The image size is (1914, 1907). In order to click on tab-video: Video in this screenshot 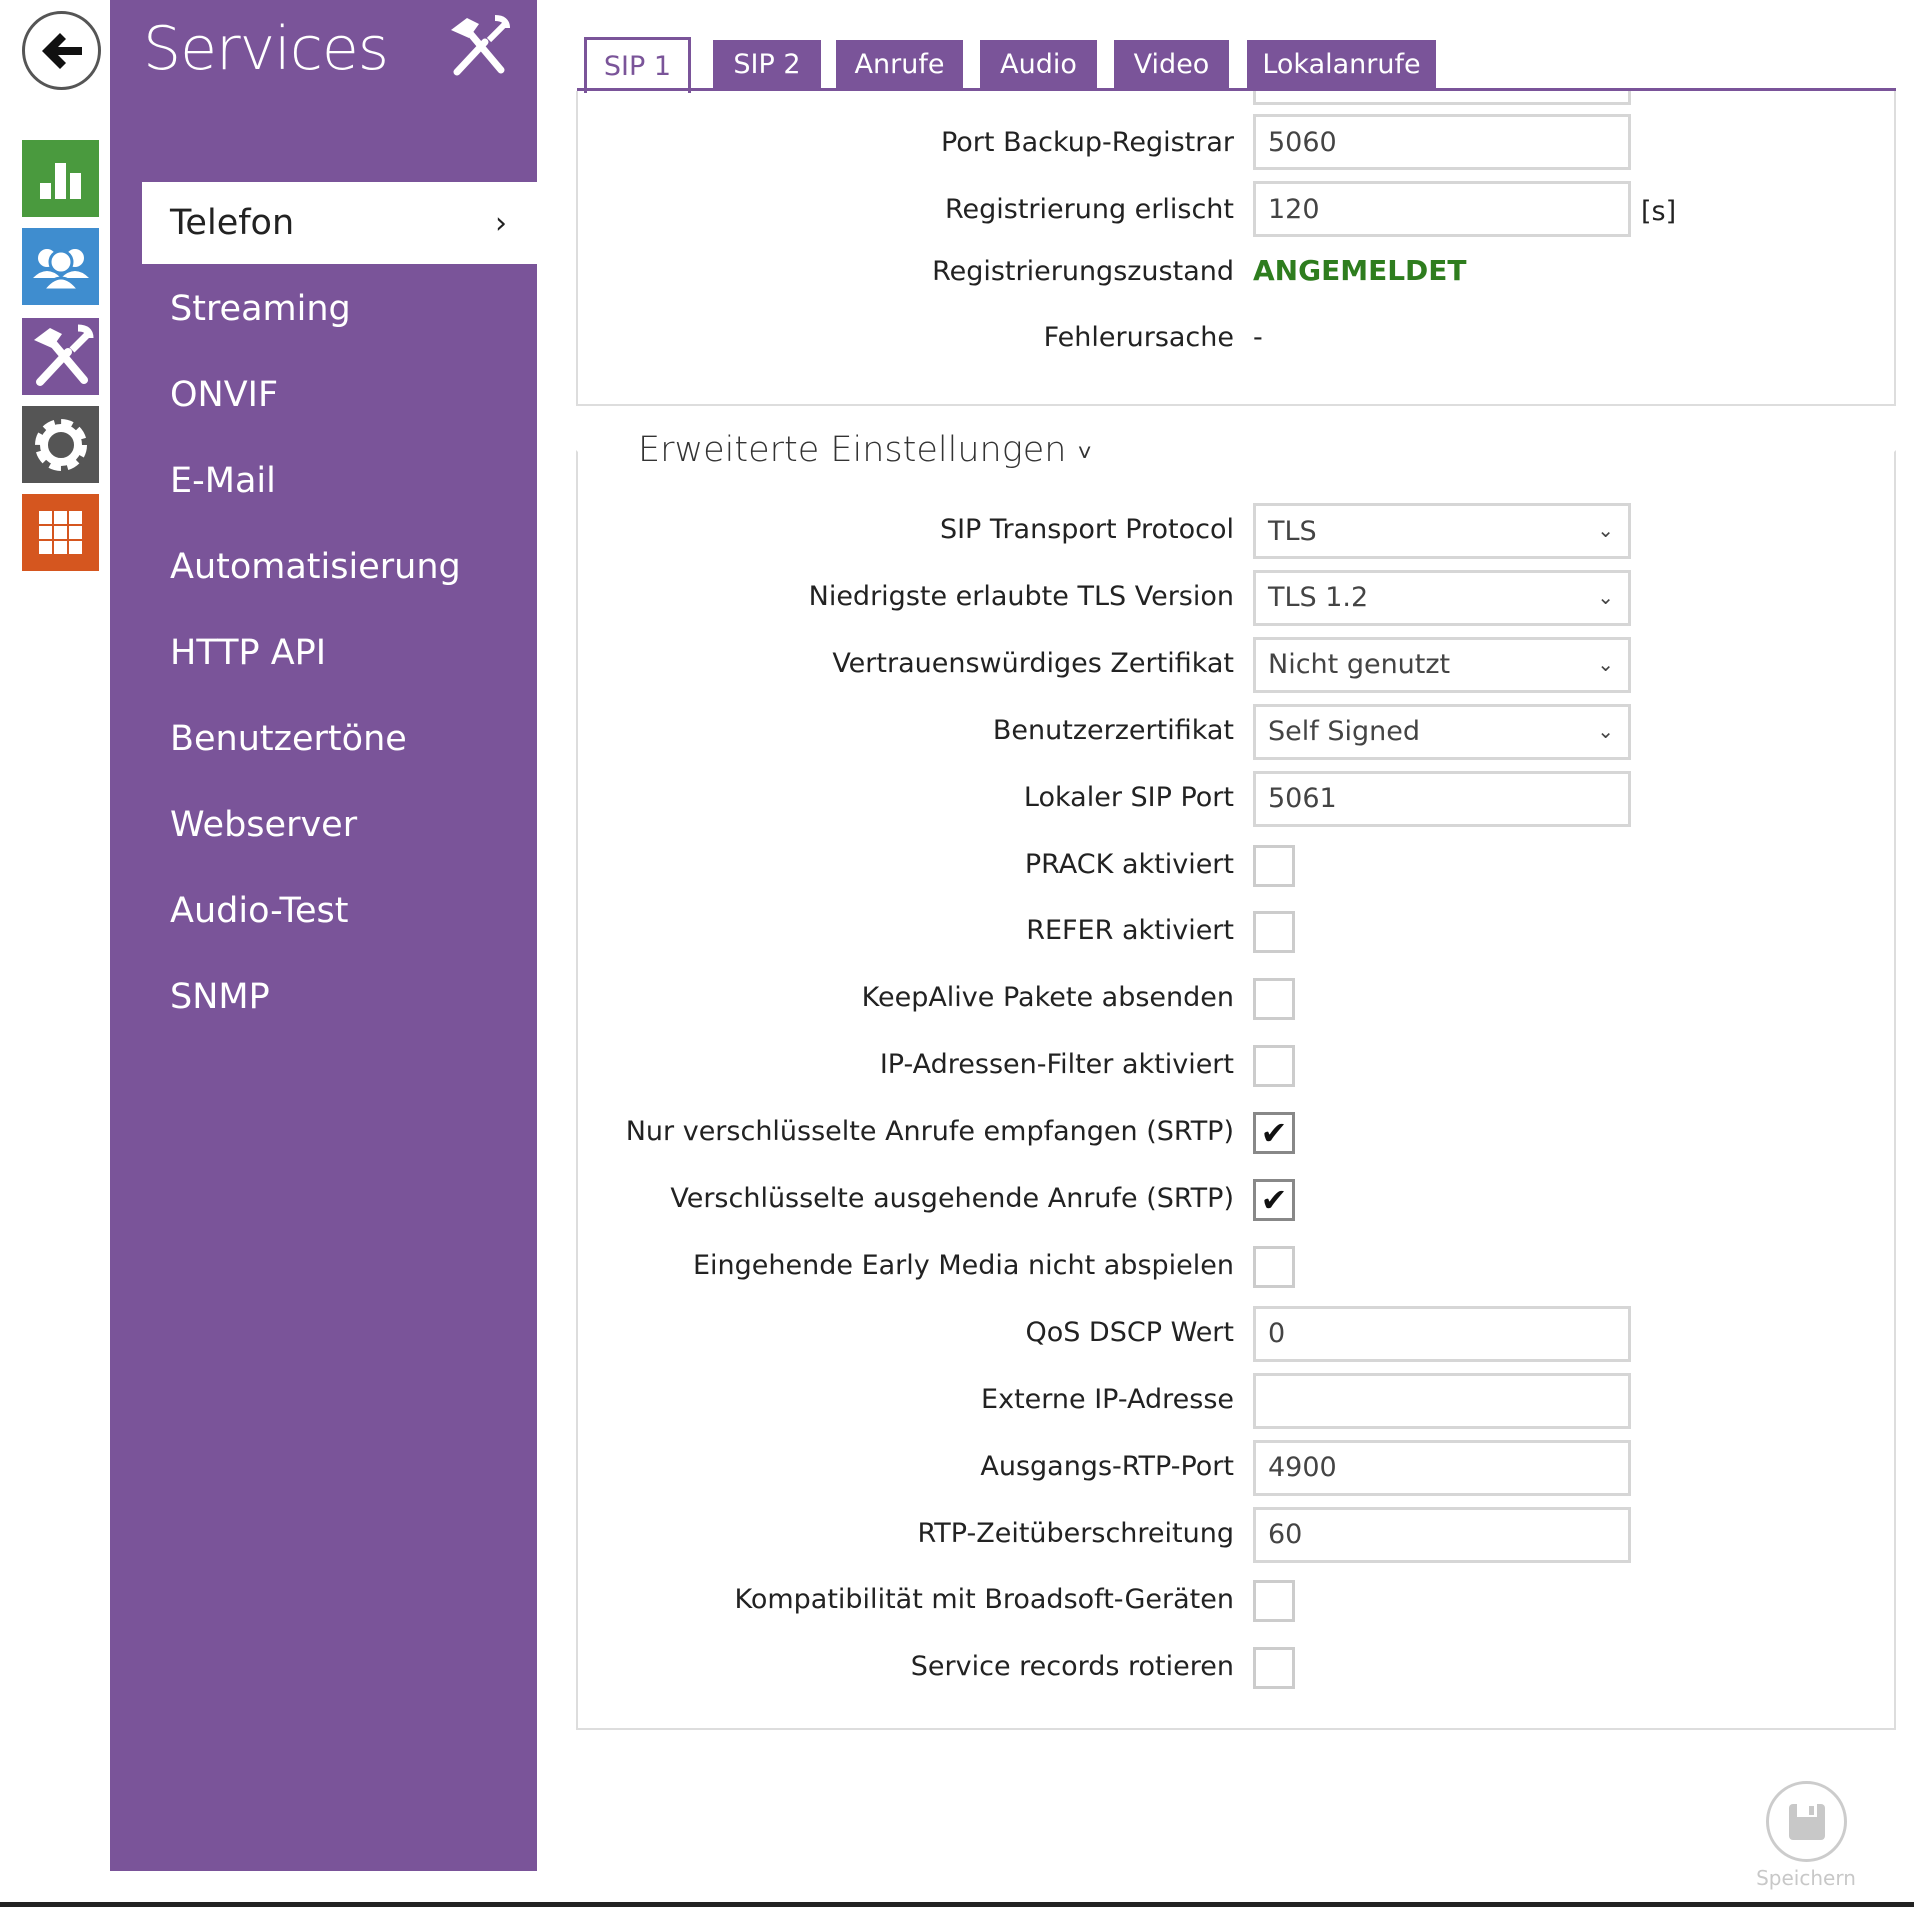, I will do `click(1171, 64)`.